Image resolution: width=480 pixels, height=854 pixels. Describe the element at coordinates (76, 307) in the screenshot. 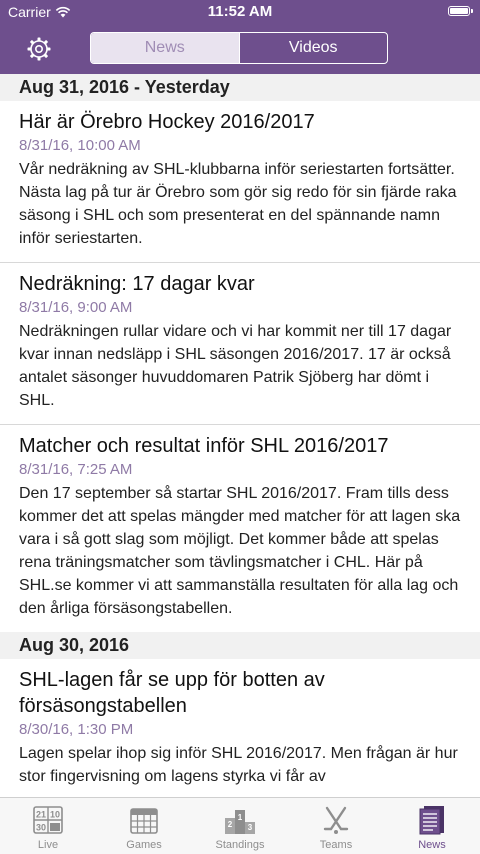

I see `news-date: 8/31/16, 9:00 AM` at that location.